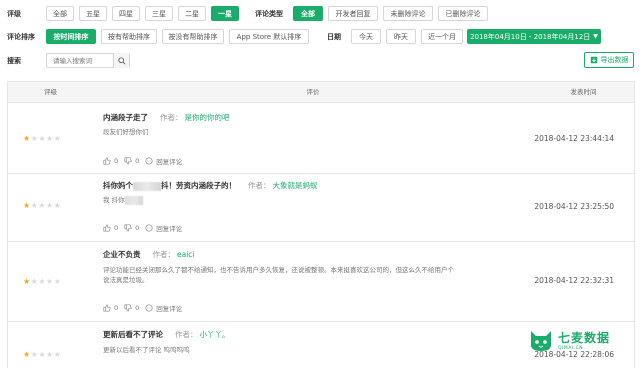 This screenshot has width=640, height=368. I want to click on type-option-not-deleted: 未删除评论, so click(408, 13).